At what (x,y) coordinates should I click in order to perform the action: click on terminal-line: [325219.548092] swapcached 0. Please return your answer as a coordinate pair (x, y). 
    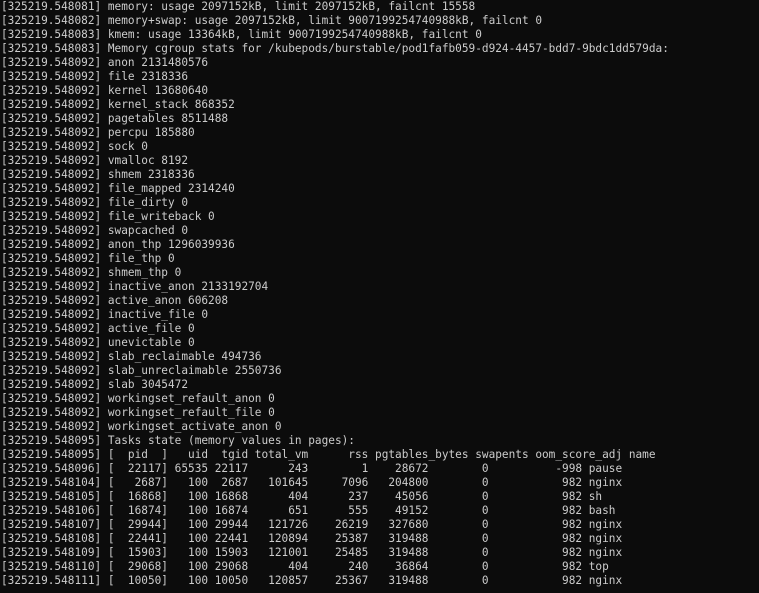
    Looking at the image, I should click on (95, 230).